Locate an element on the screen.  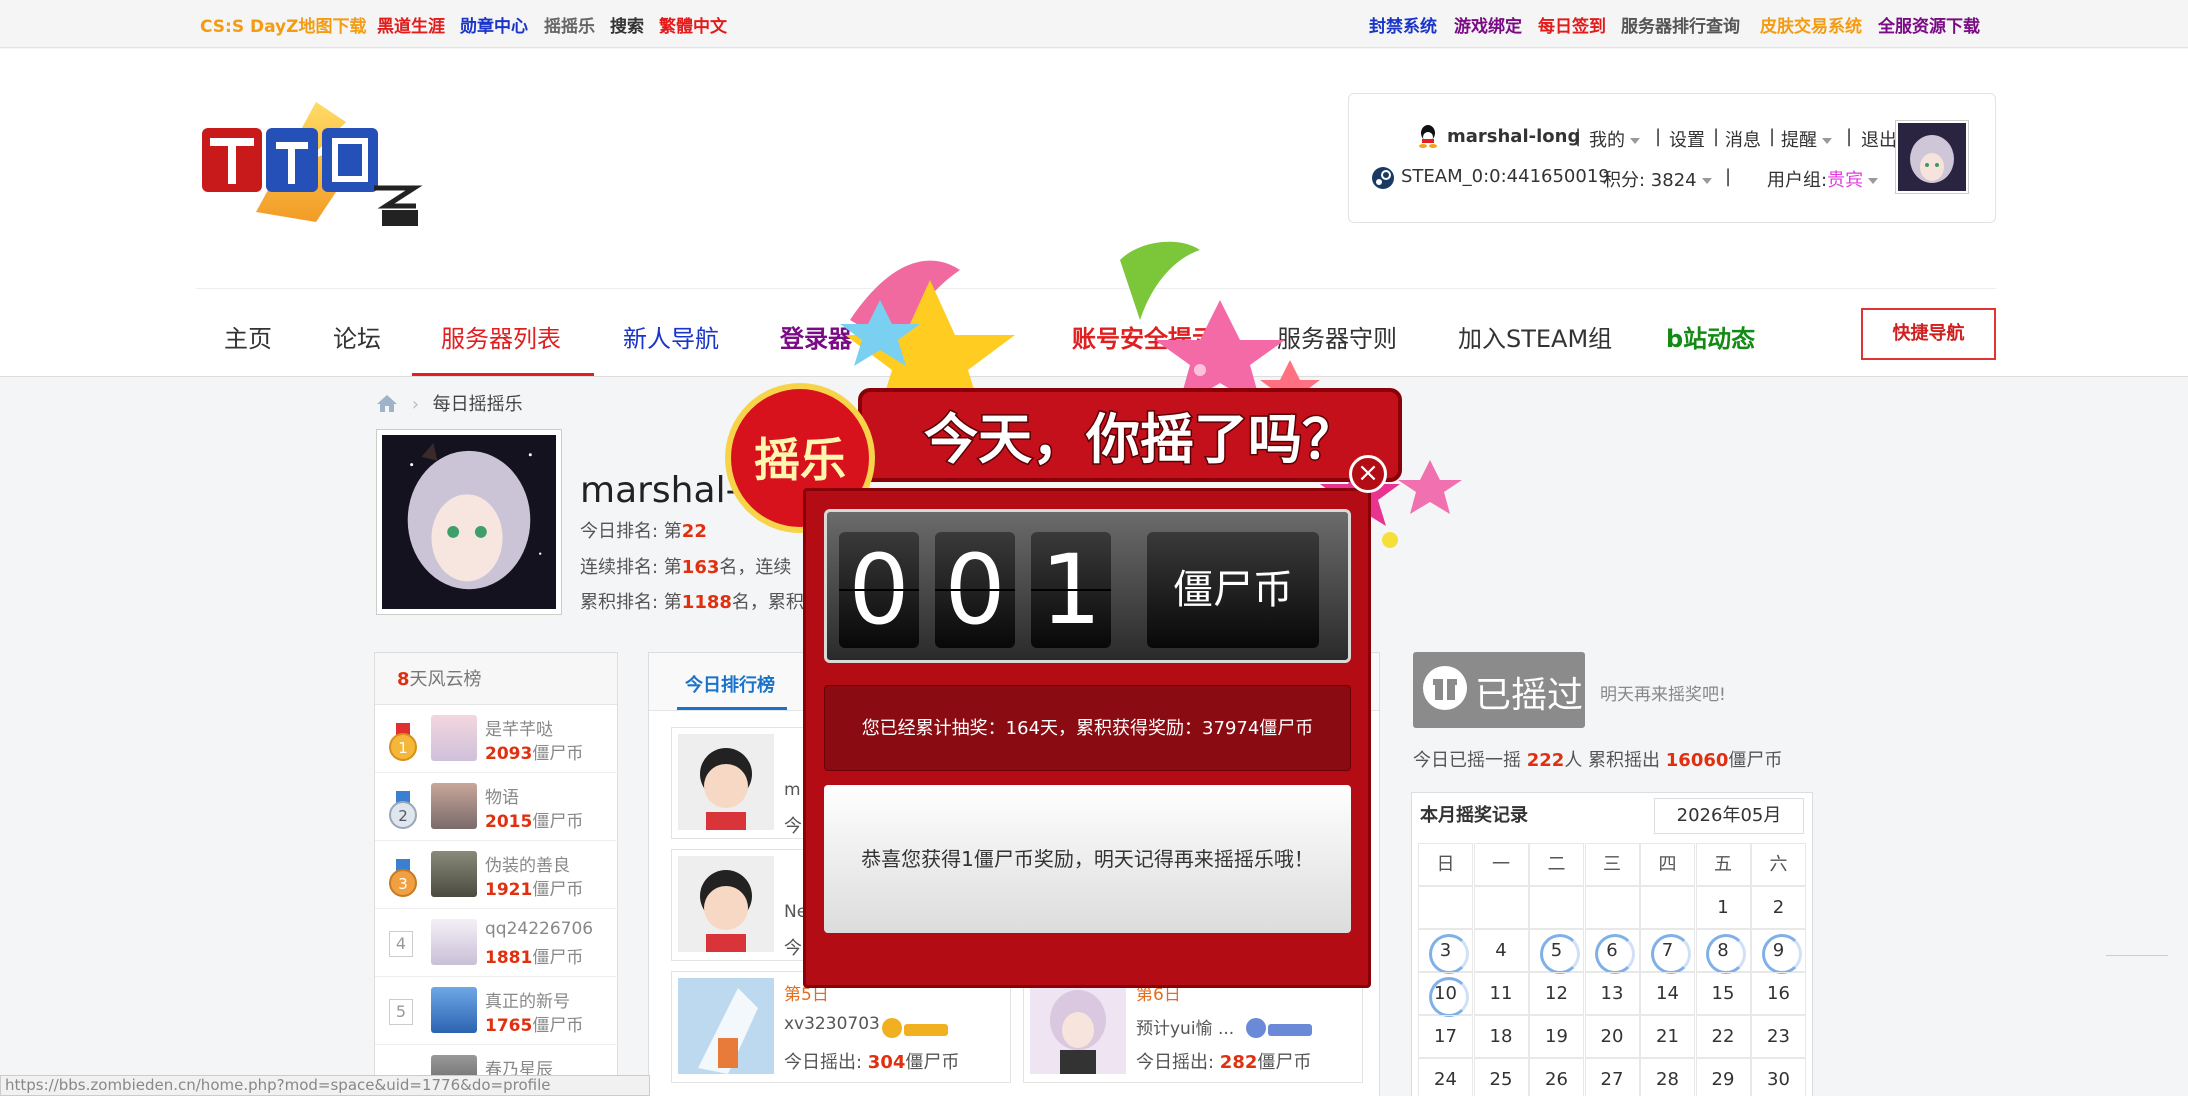
already-shaken-button: 已摇过 is located at coordinates (1499, 690).